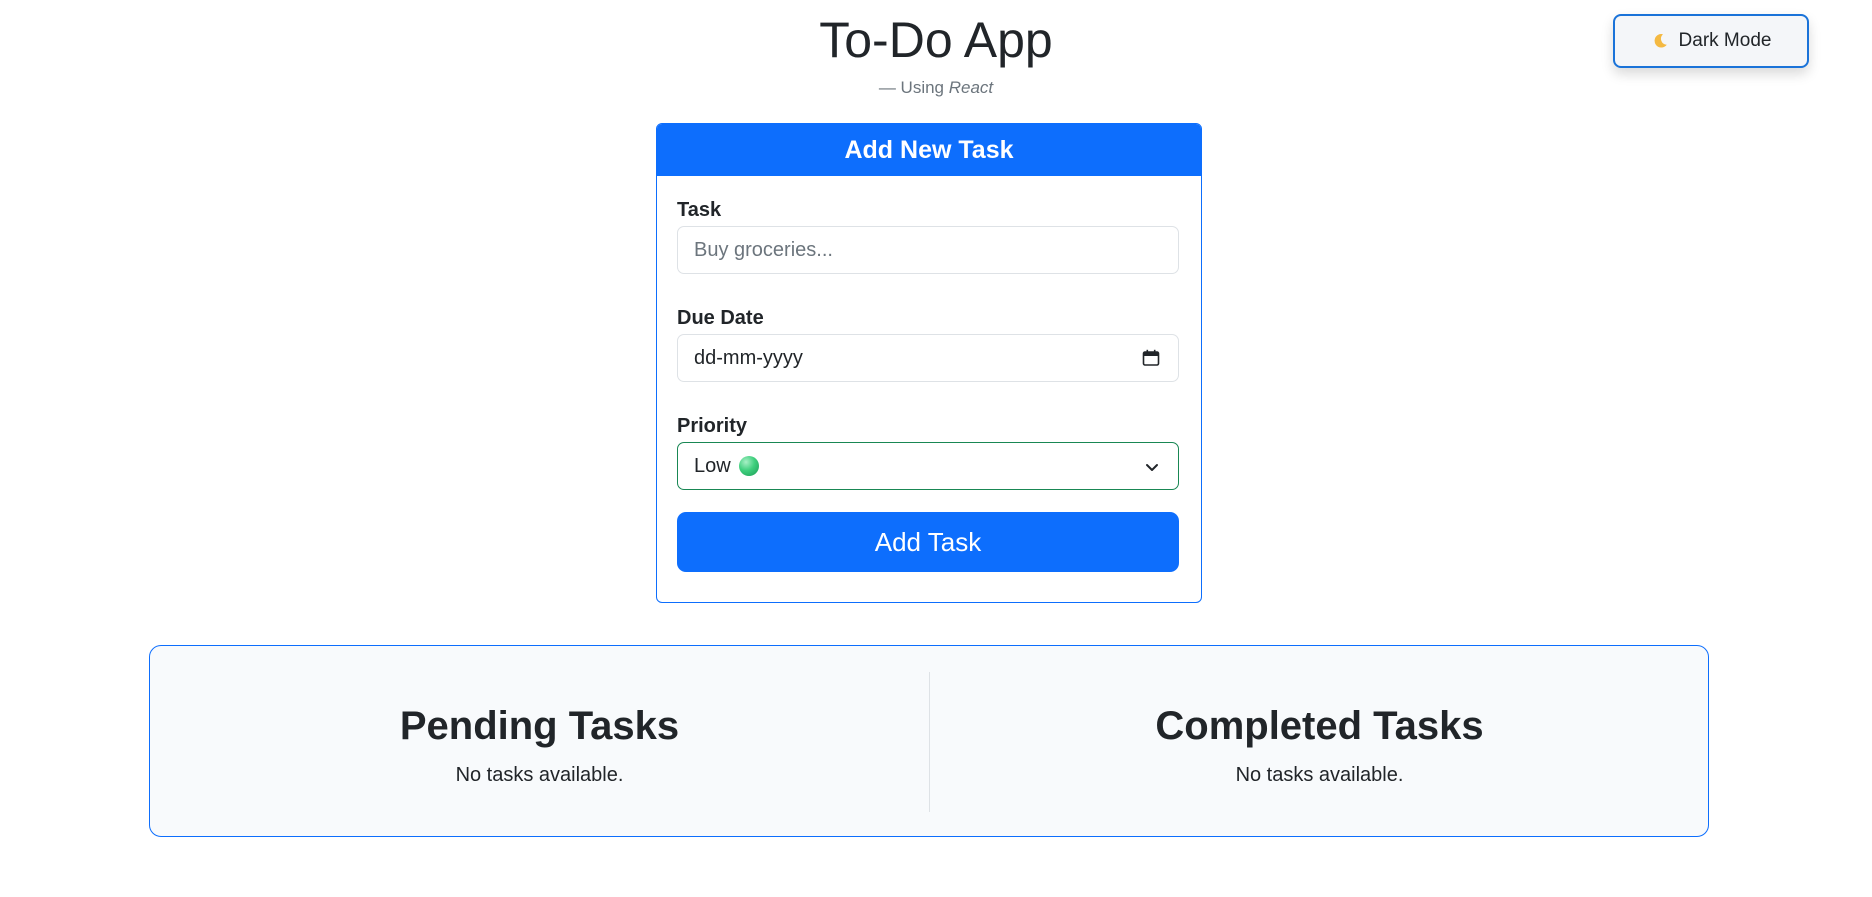 The width and height of the screenshot is (1872, 897). What do you see at coordinates (539, 775) in the screenshot?
I see `pending-tasks-empty-text: No tasks available.` at bounding box center [539, 775].